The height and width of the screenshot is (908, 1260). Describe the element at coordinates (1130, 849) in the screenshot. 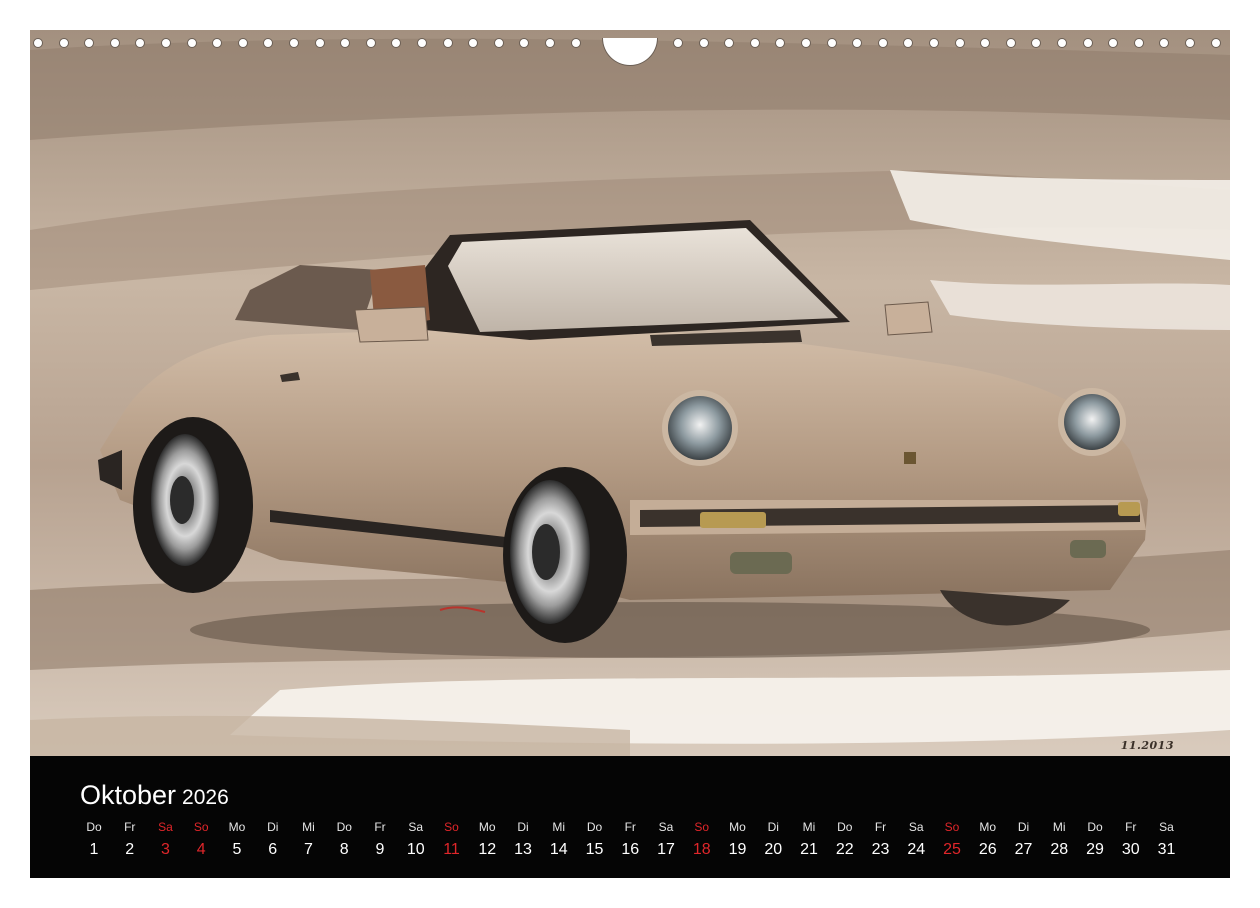

I see `day-number: 30` at that location.